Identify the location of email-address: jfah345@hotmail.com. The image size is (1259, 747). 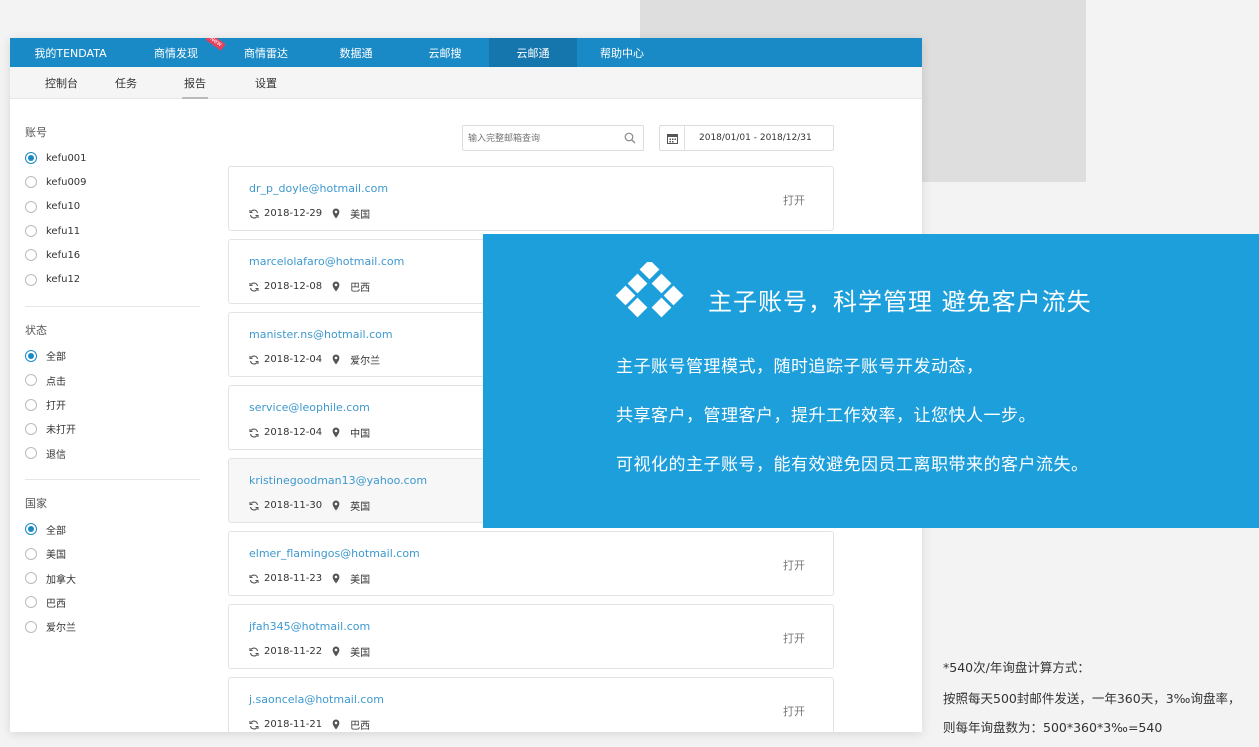
(309, 626).